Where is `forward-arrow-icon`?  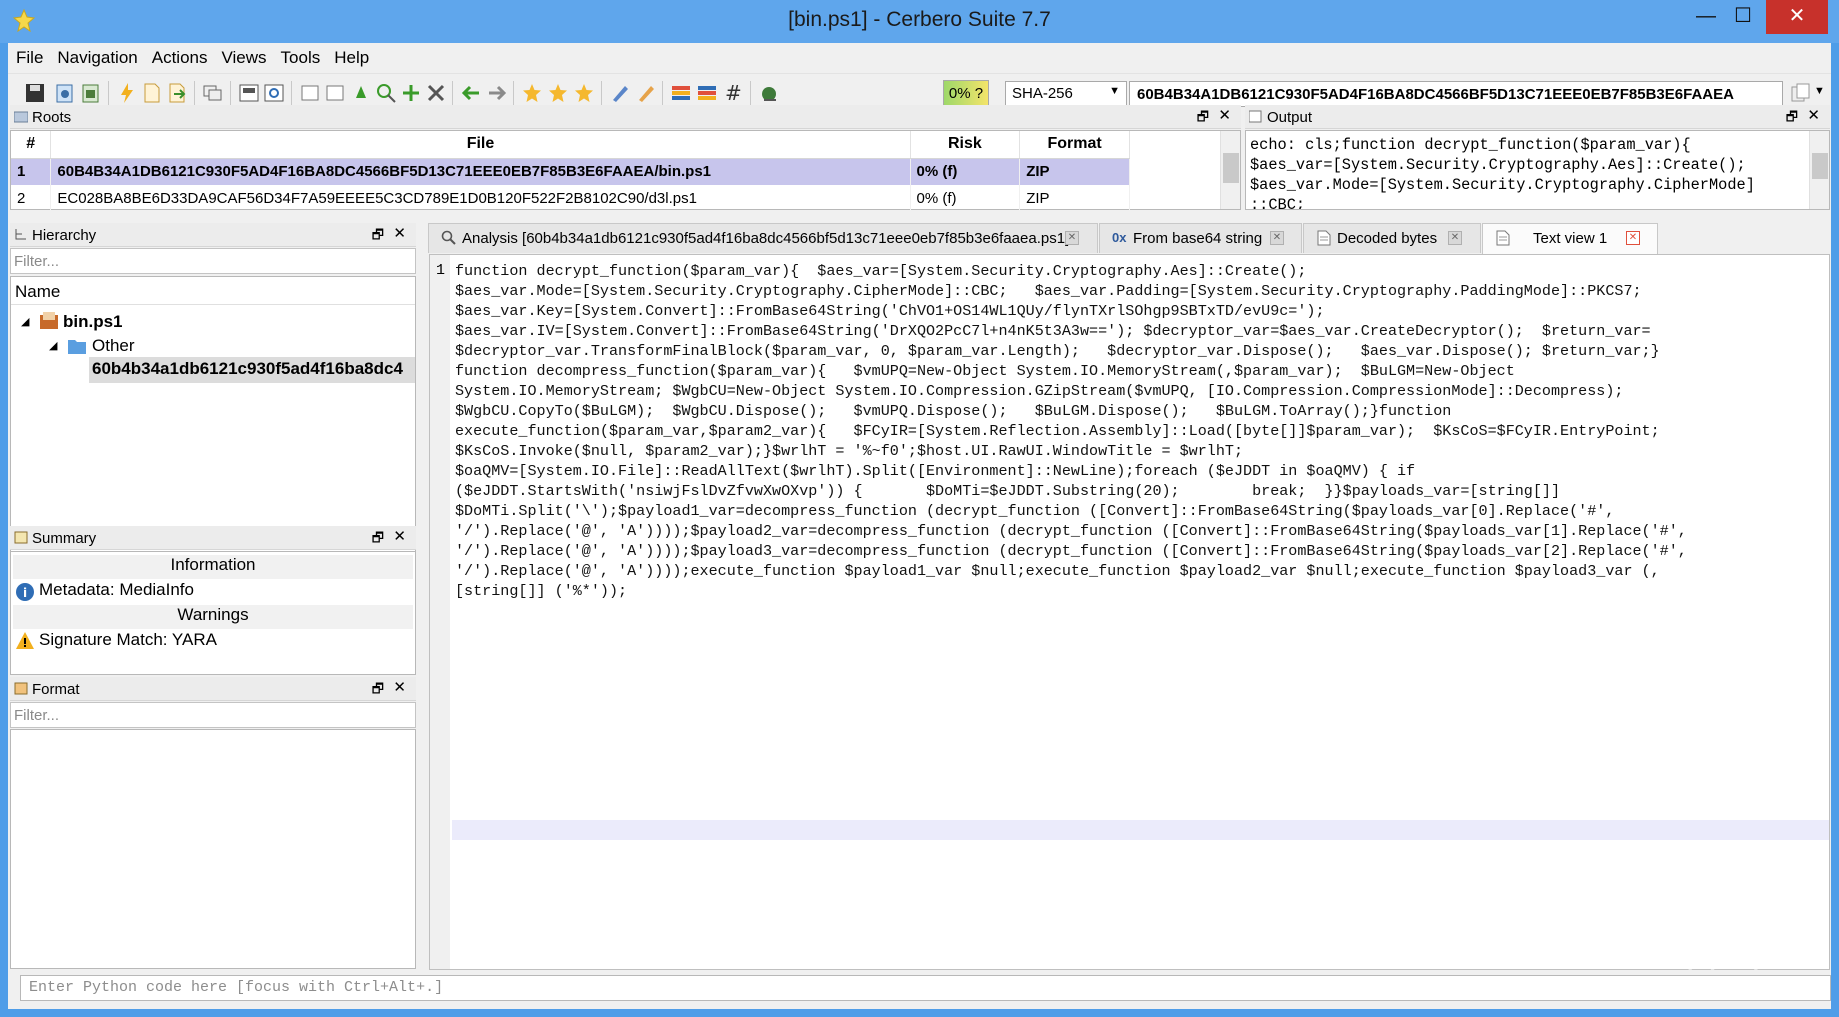 forward-arrow-icon is located at coordinates (497, 93).